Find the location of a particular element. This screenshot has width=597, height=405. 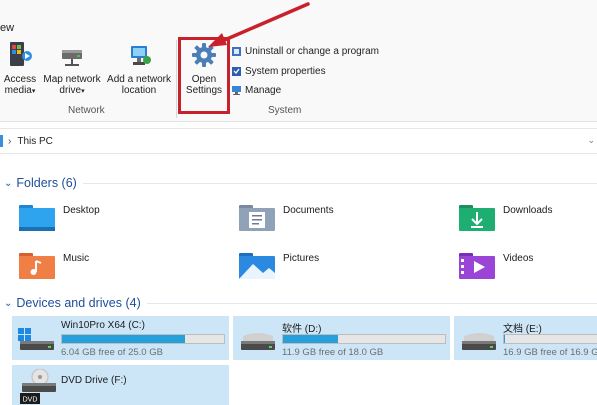

map-network-drive-label-2: drive is located at coordinates (70, 90).